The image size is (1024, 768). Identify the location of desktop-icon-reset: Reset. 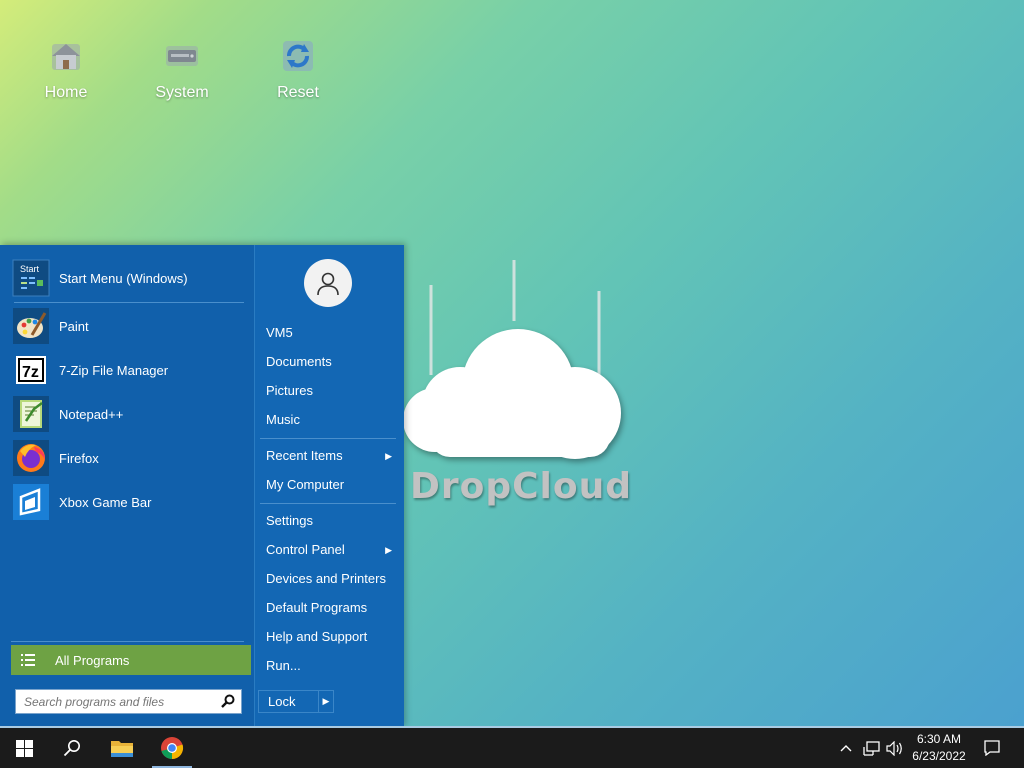
(298, 69).